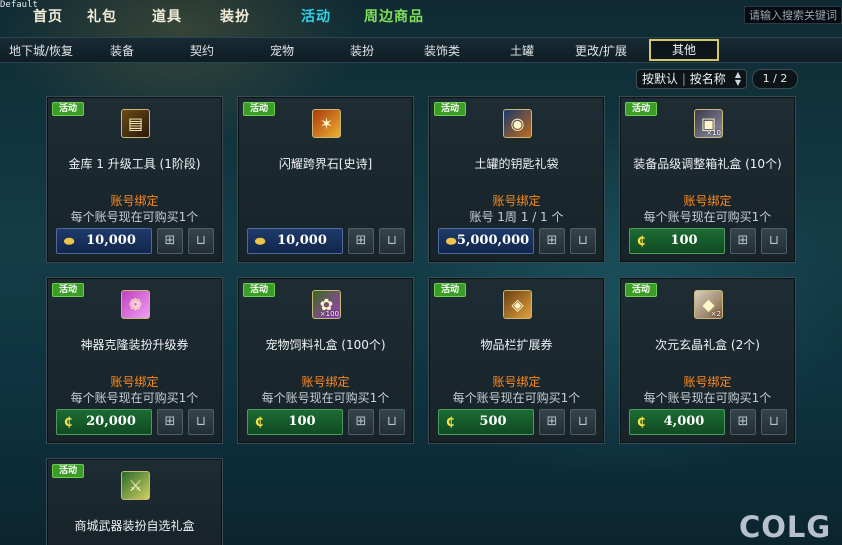 This screenshot has width=842, height=545. Describe the element at coordinates (326, 304) in the screenshot. I see `pet-food-icon: ✿ ×100` at that location.